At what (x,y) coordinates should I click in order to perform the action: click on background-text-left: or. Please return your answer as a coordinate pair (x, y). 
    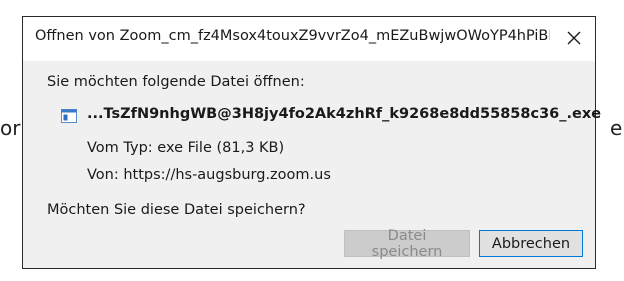
    Looking at the image, I should click on (10, 128).